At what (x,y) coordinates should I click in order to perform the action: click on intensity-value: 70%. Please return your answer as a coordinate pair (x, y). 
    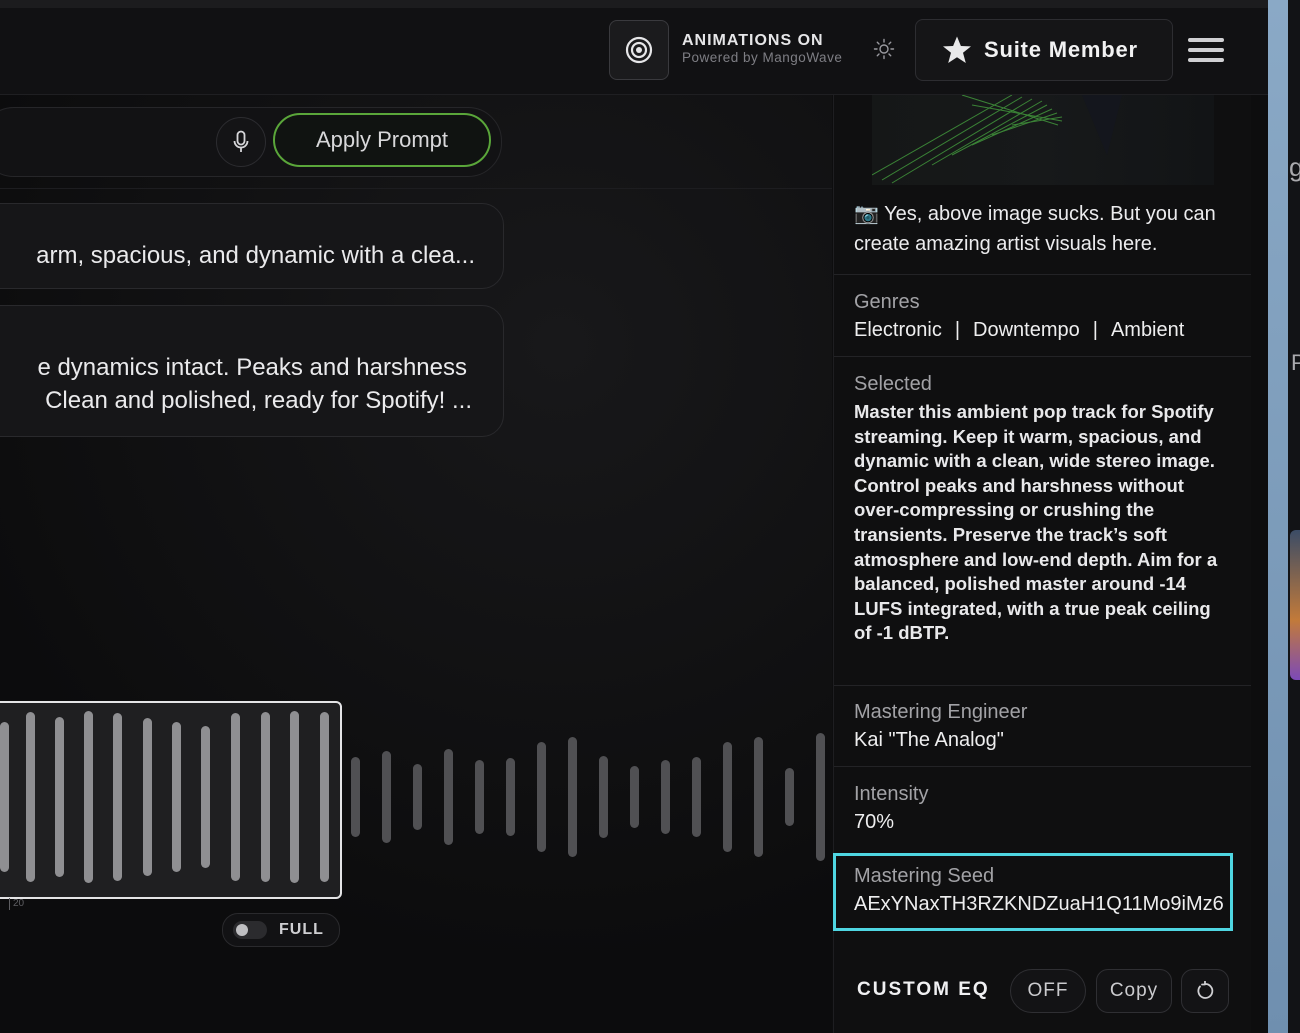
    Looking at the image, I should click on (874, 822).